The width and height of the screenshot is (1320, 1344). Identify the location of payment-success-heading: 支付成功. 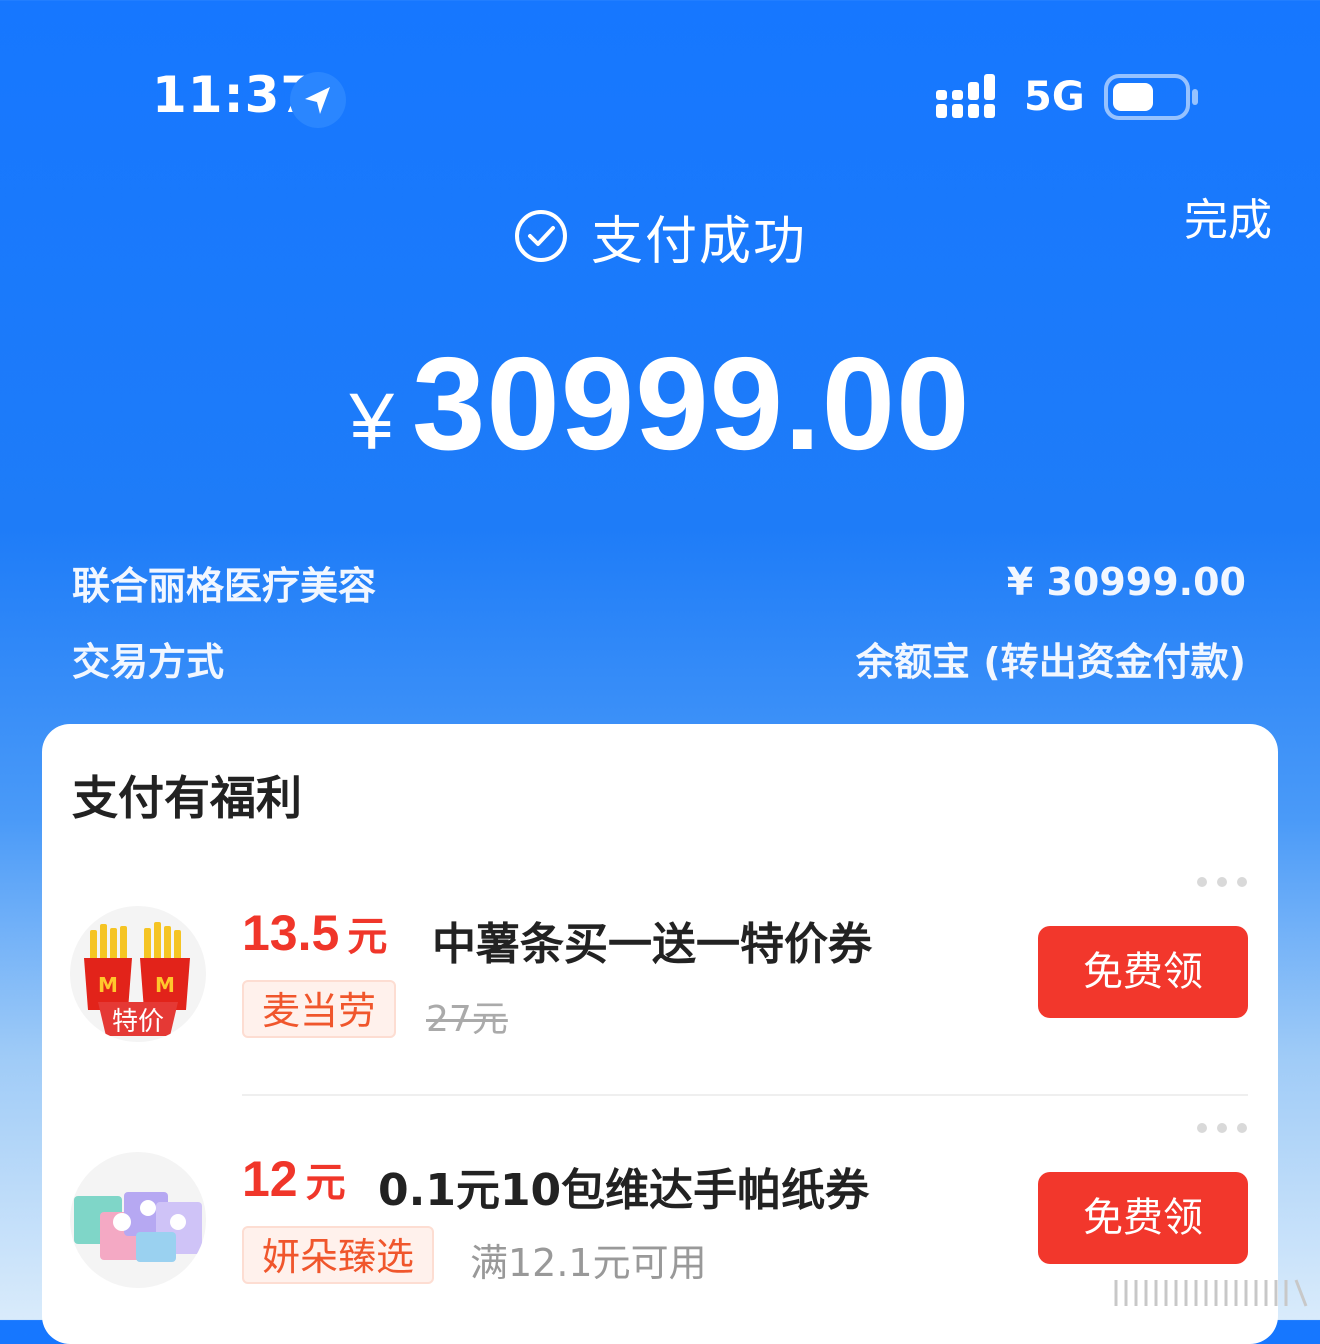
(660, 236).